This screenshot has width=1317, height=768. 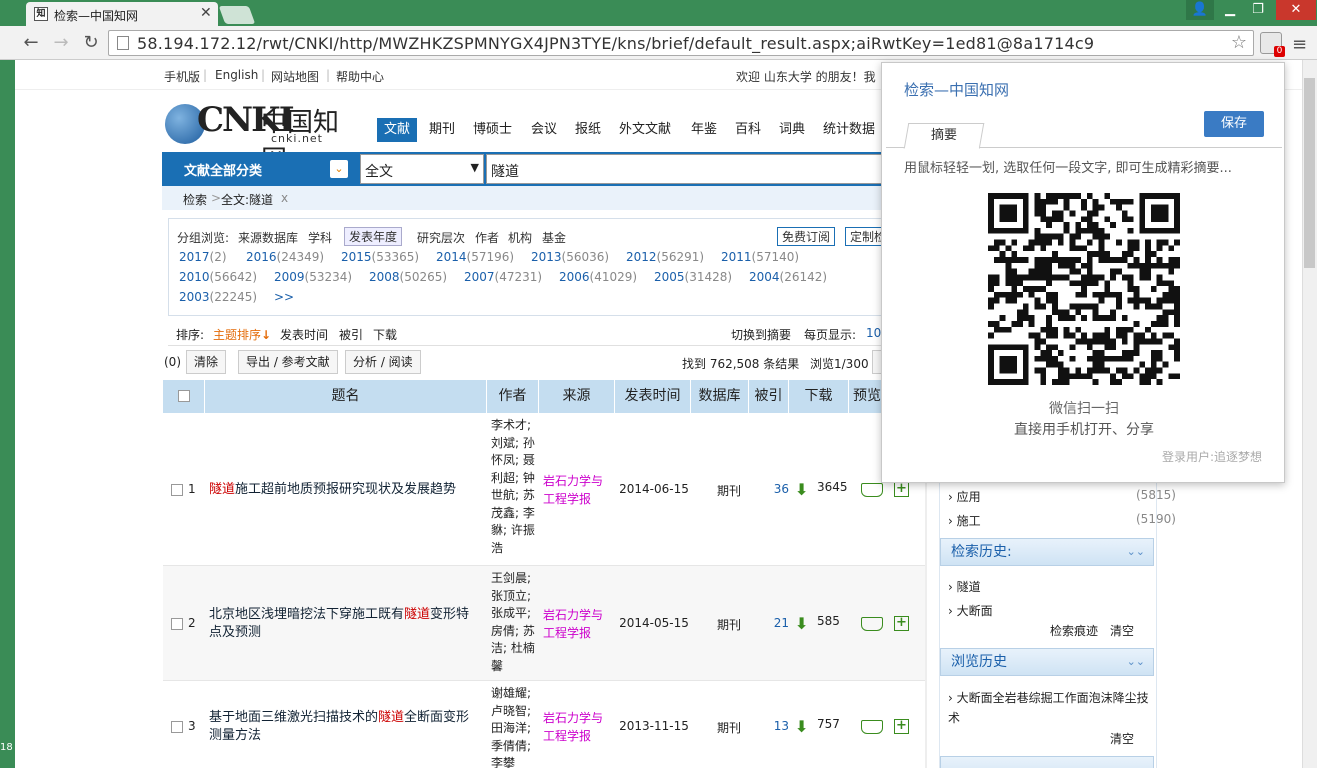 I want to click on tab-huiyi: 会议, so click(x=544, y=130).